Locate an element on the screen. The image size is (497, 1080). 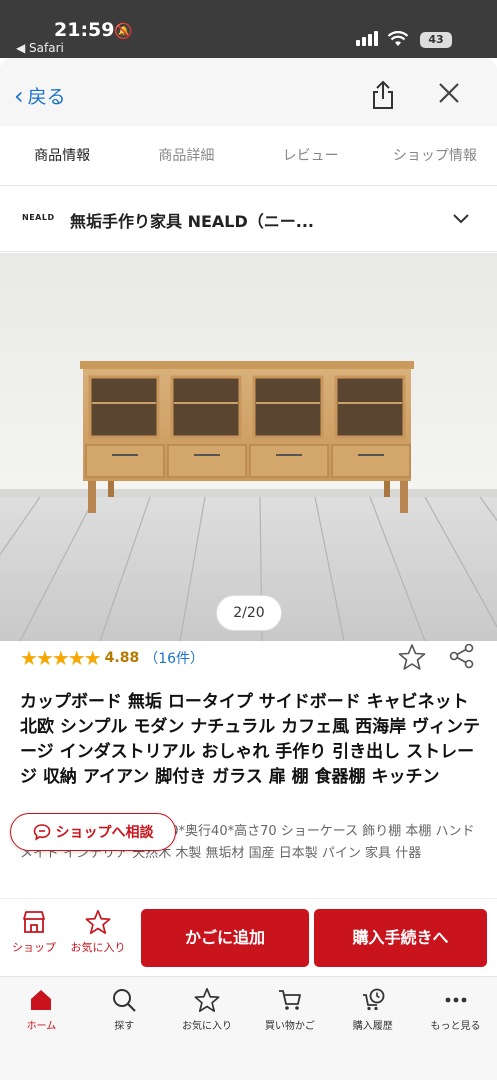
wifi-icon is located at coordinates (398, 38).